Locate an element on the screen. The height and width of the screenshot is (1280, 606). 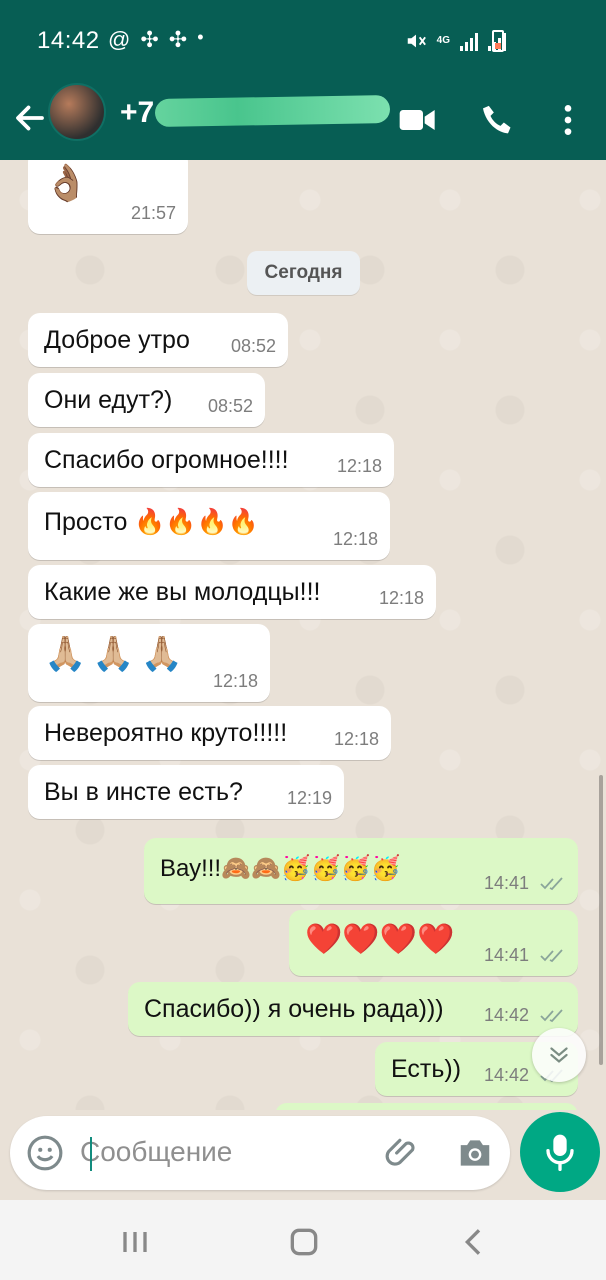
message-bubble: Они едут?) 08:52 is located at coordinates (146, 400).